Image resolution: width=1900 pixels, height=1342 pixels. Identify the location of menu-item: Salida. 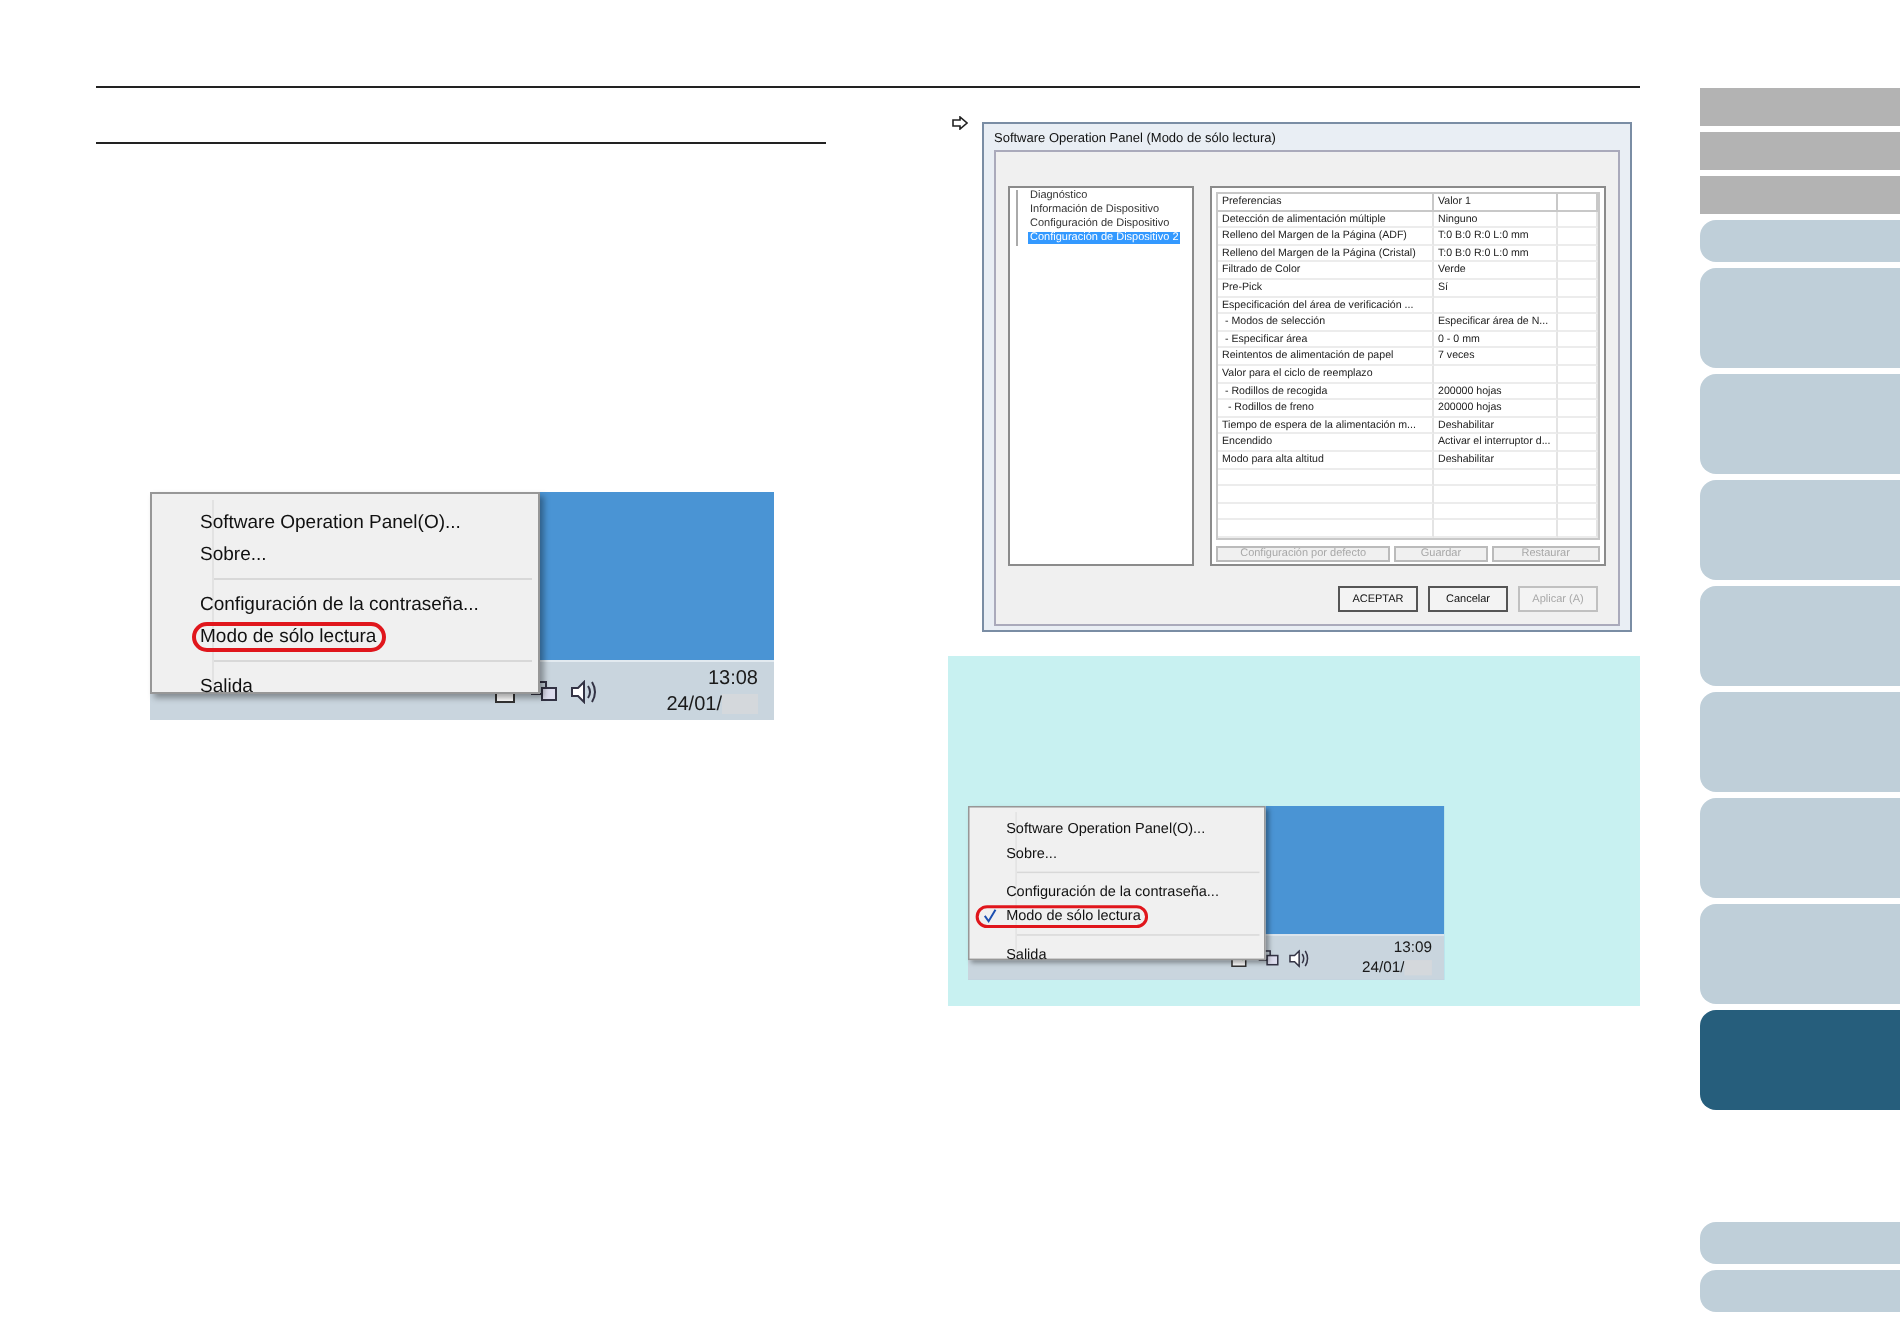
(345, 686).